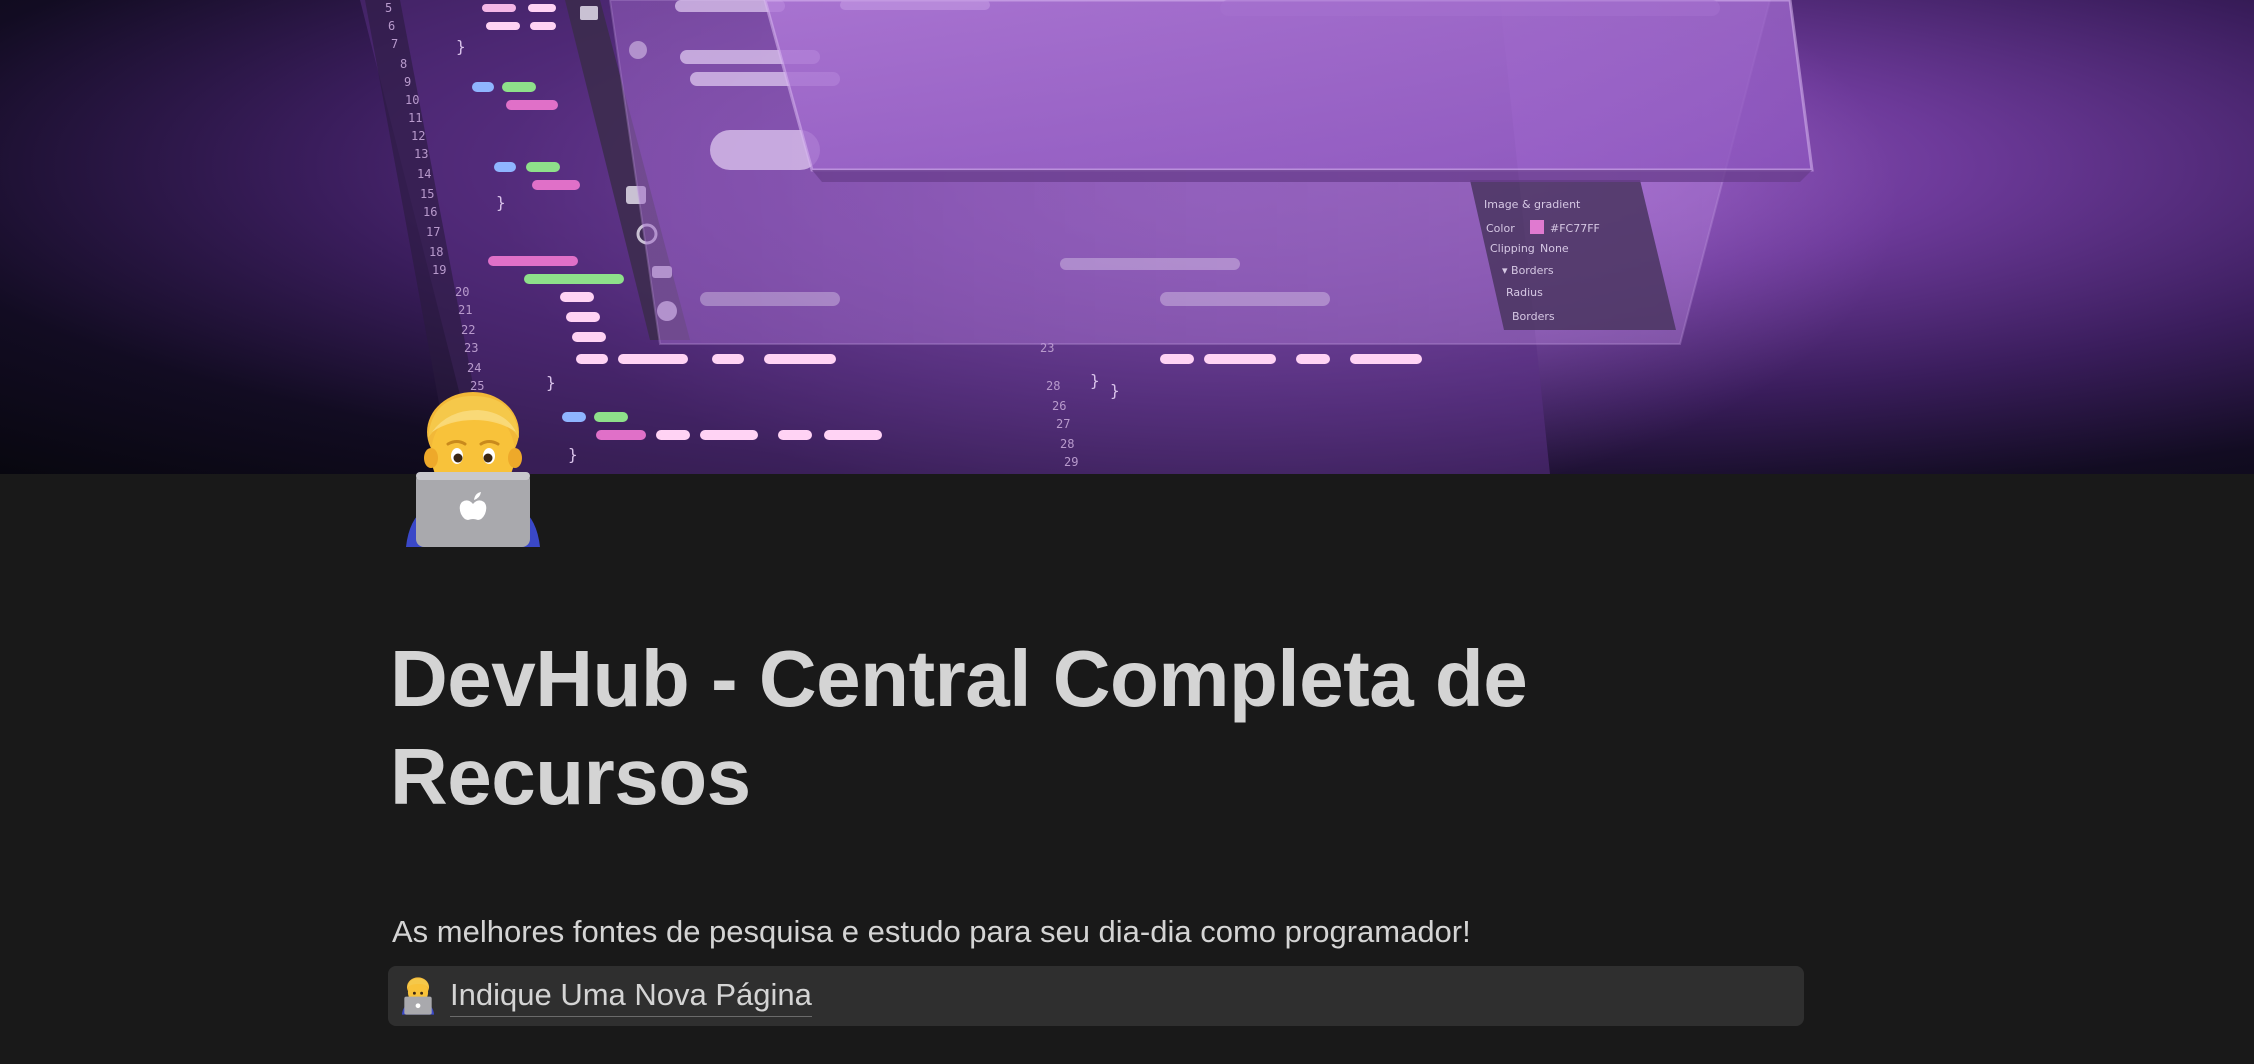  I want to click on svg-text: 22, so click(468, 330).